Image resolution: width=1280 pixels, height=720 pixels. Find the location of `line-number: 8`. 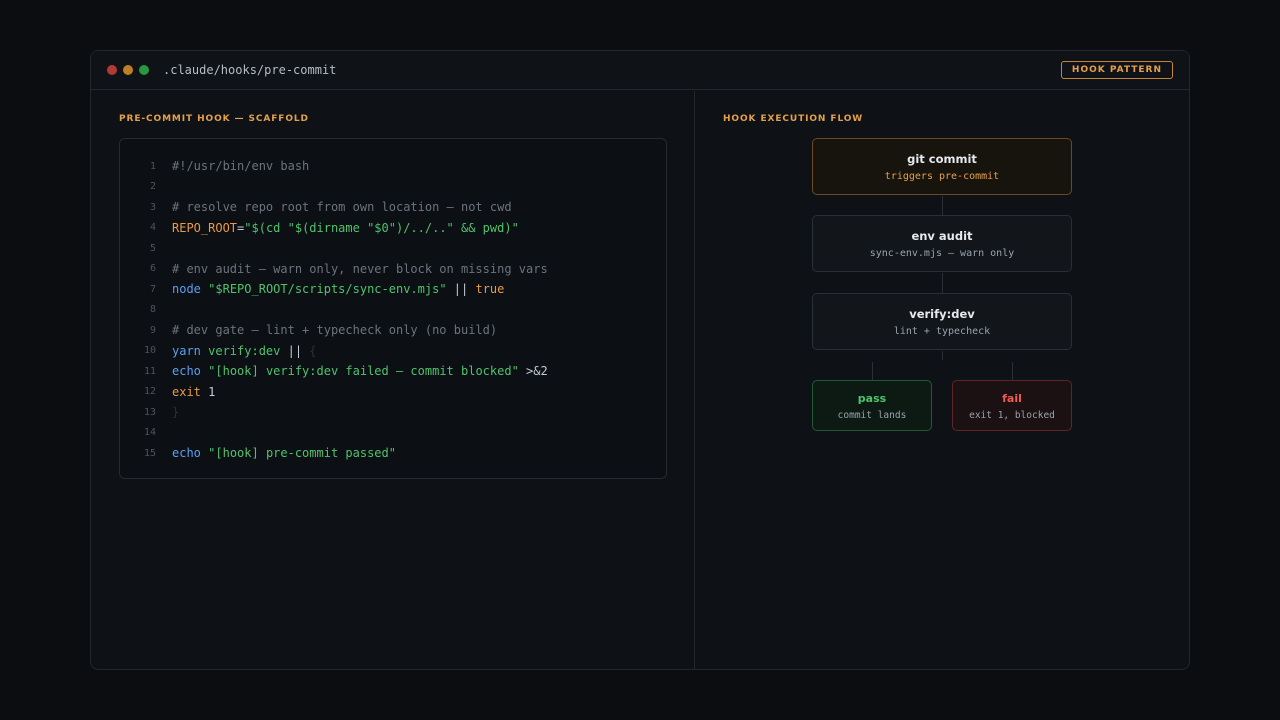

line-number: 8 is located at coordinates (152, 310).